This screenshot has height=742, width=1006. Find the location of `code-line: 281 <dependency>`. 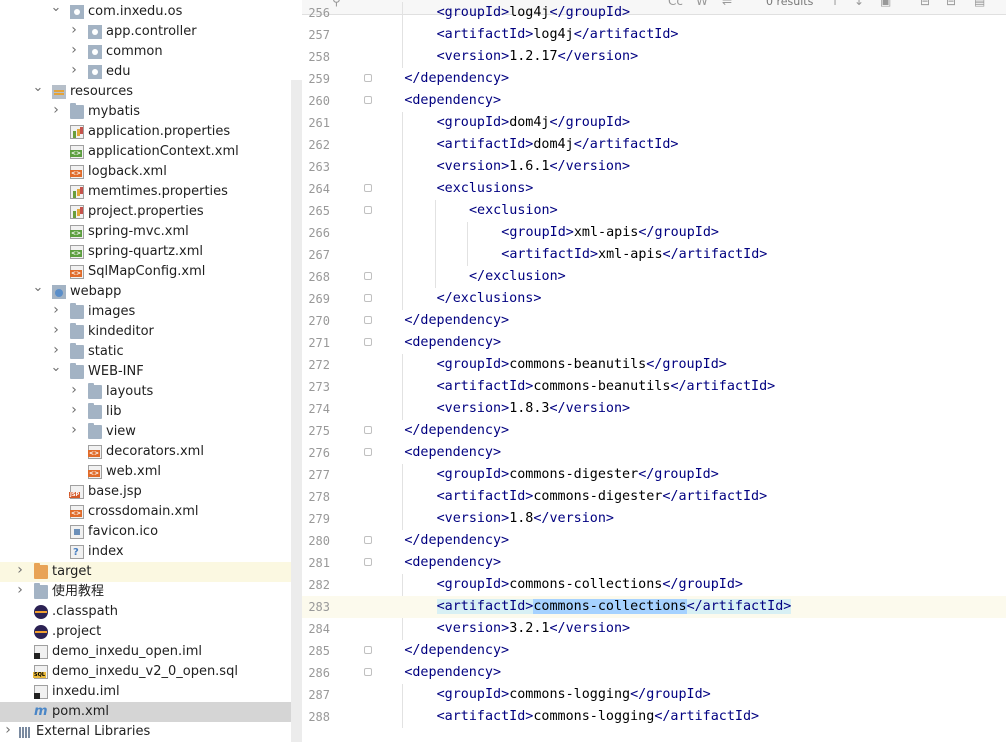

code-line: 281 <dependency> is located at coordinates (654, 563).